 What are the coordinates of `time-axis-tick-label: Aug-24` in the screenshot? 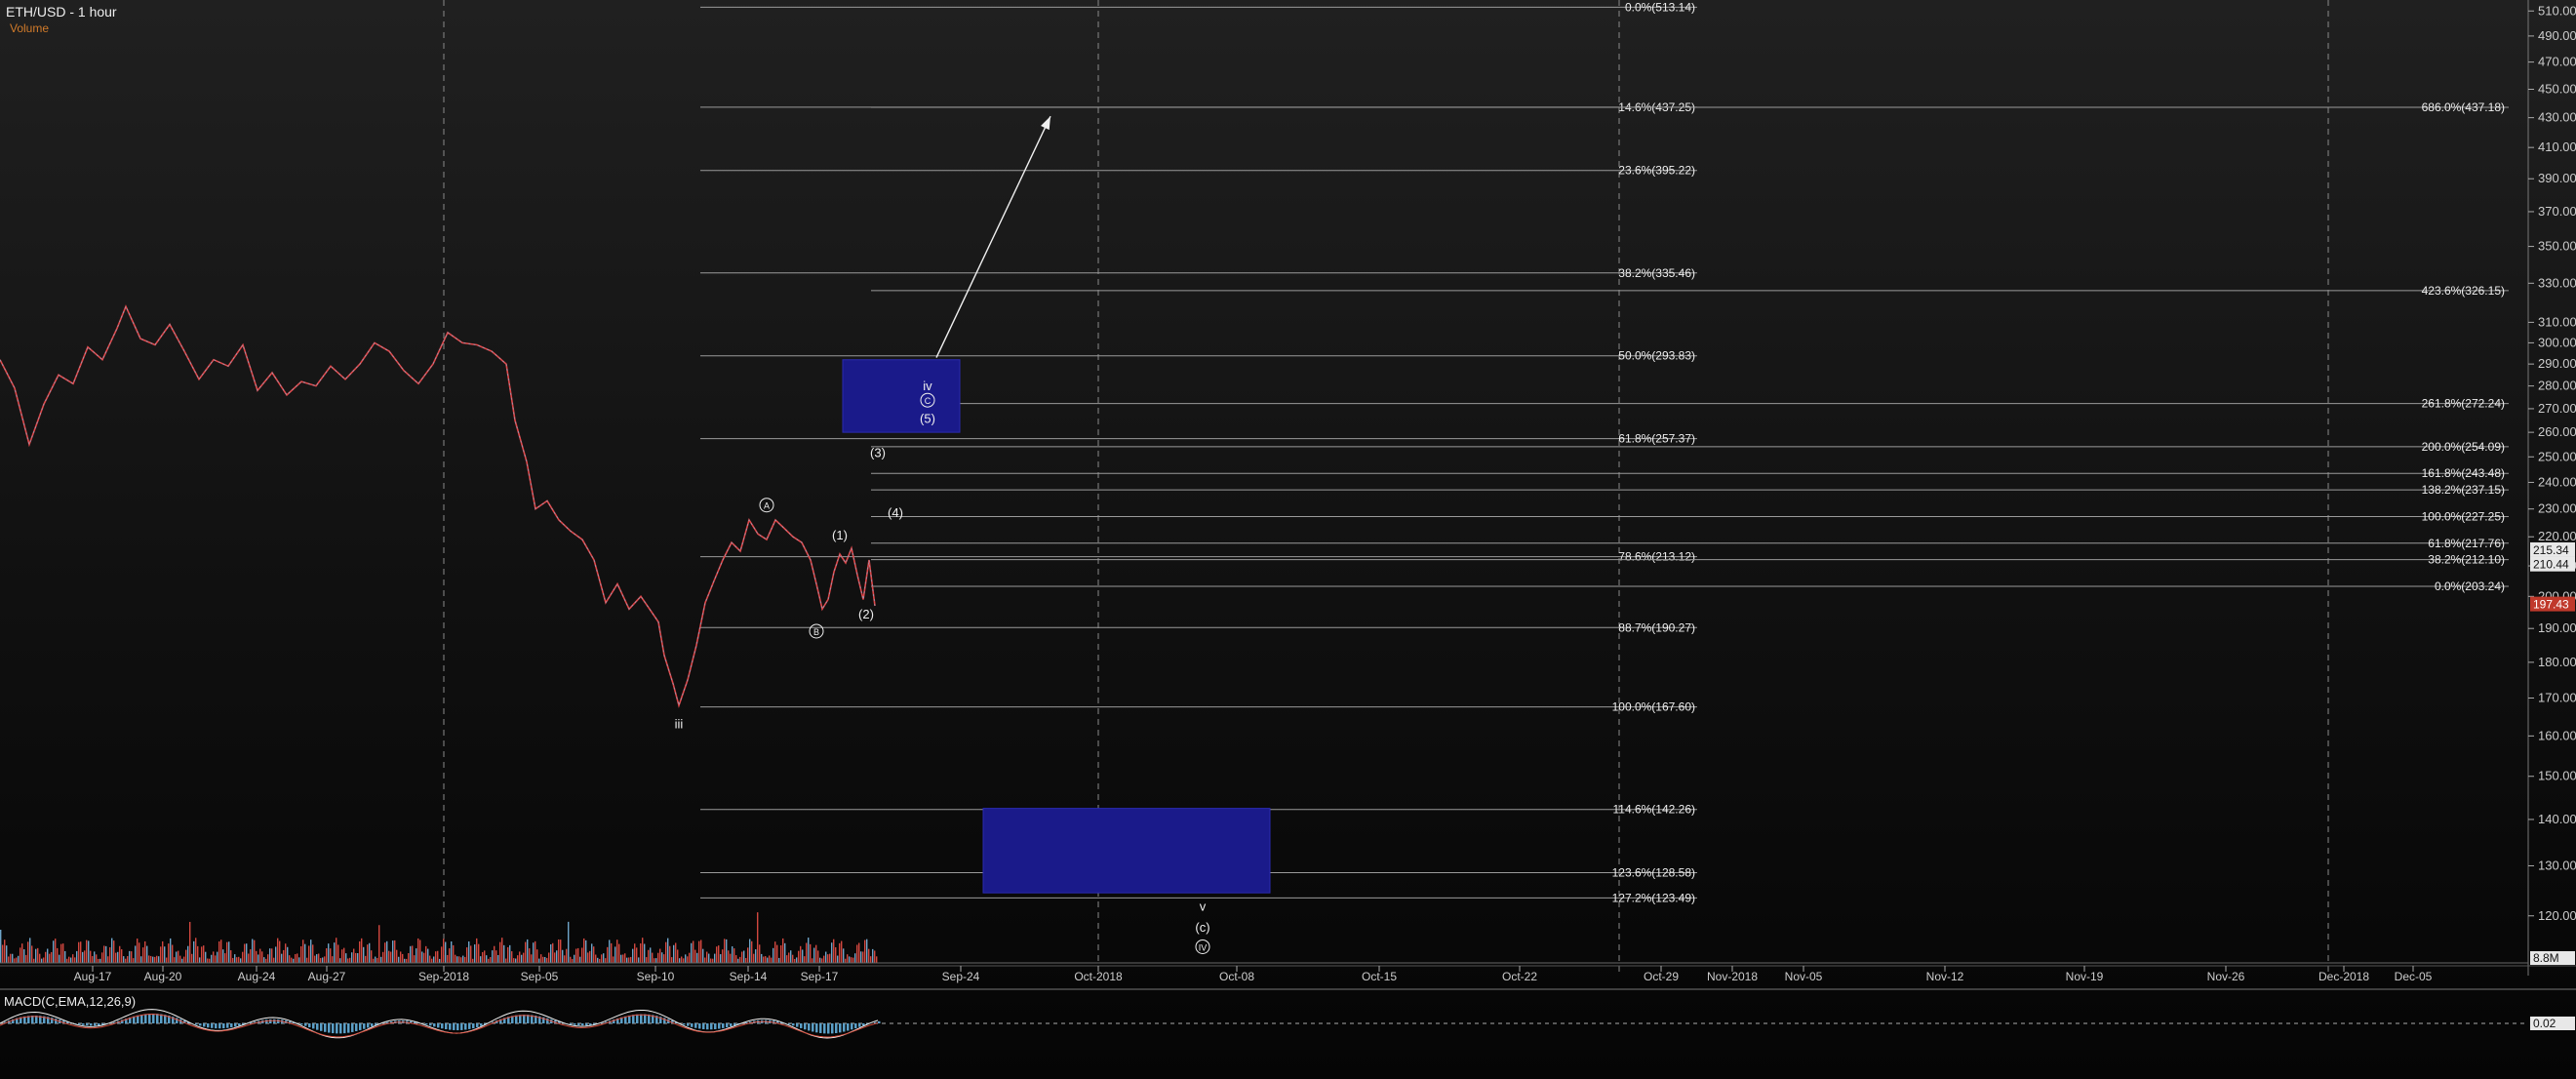 It's located at (257, 976).